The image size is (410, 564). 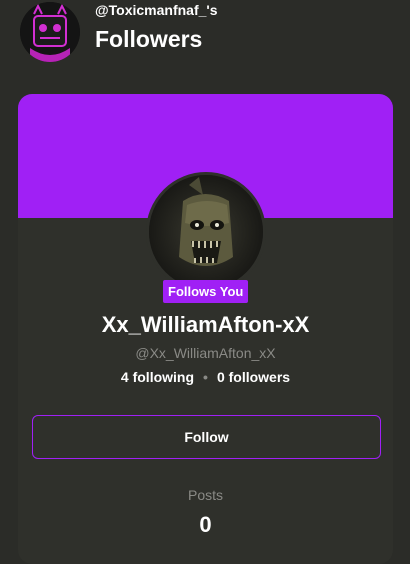 I want to click on animatronic-avatar-icon, so click(x=206, y=232).